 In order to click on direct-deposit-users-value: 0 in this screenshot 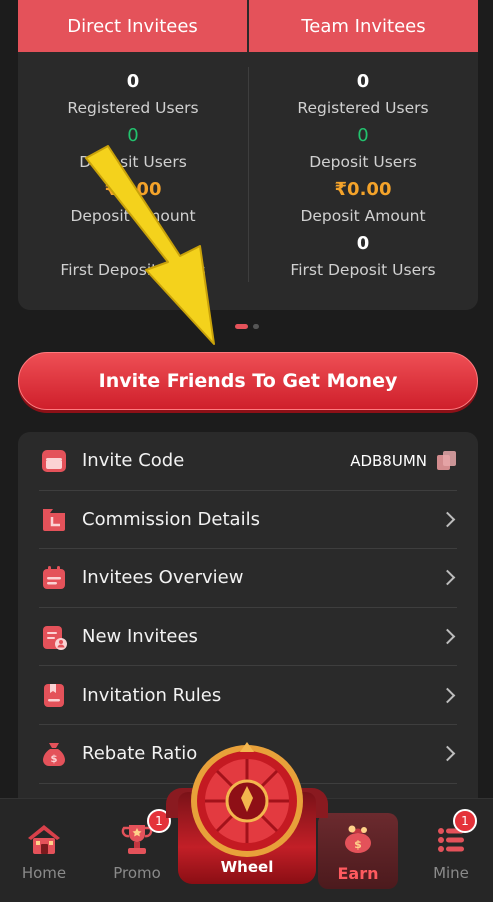, I will do `click(133, 135)`.